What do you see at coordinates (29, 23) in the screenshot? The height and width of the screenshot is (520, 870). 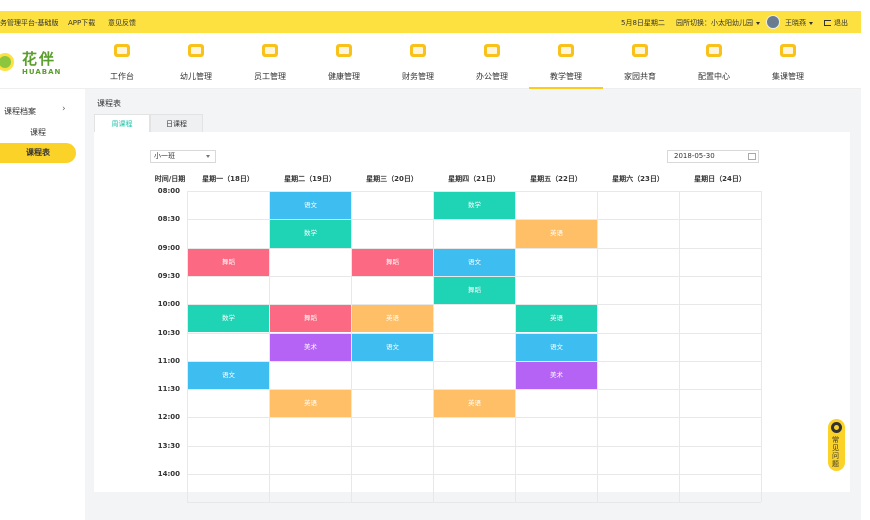 I see `platform-name: 务管理平台-基础版` at bounding box center [29, 23].